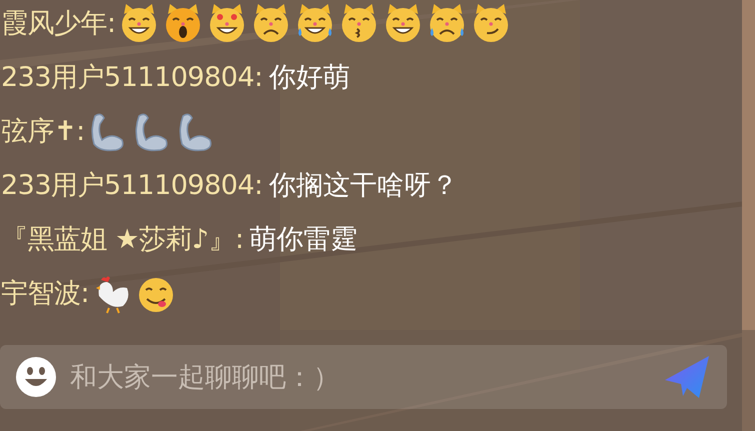 The height and width of the screenshot is (431, 755). Describe the element at coordinates (304, 240) in the screenshot. I see `chat-message: 萌你雷霆` at that location.